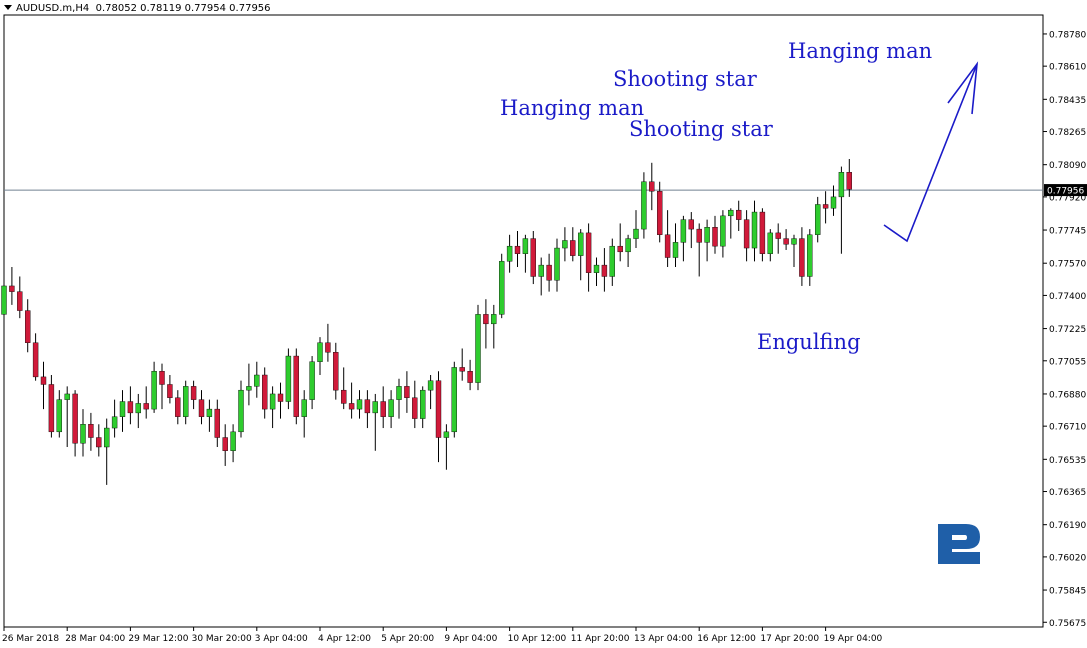  Describe the element at coordinates (1067, 133) in the screenshot. I see `y-tick-label: 0.78265` at that location.